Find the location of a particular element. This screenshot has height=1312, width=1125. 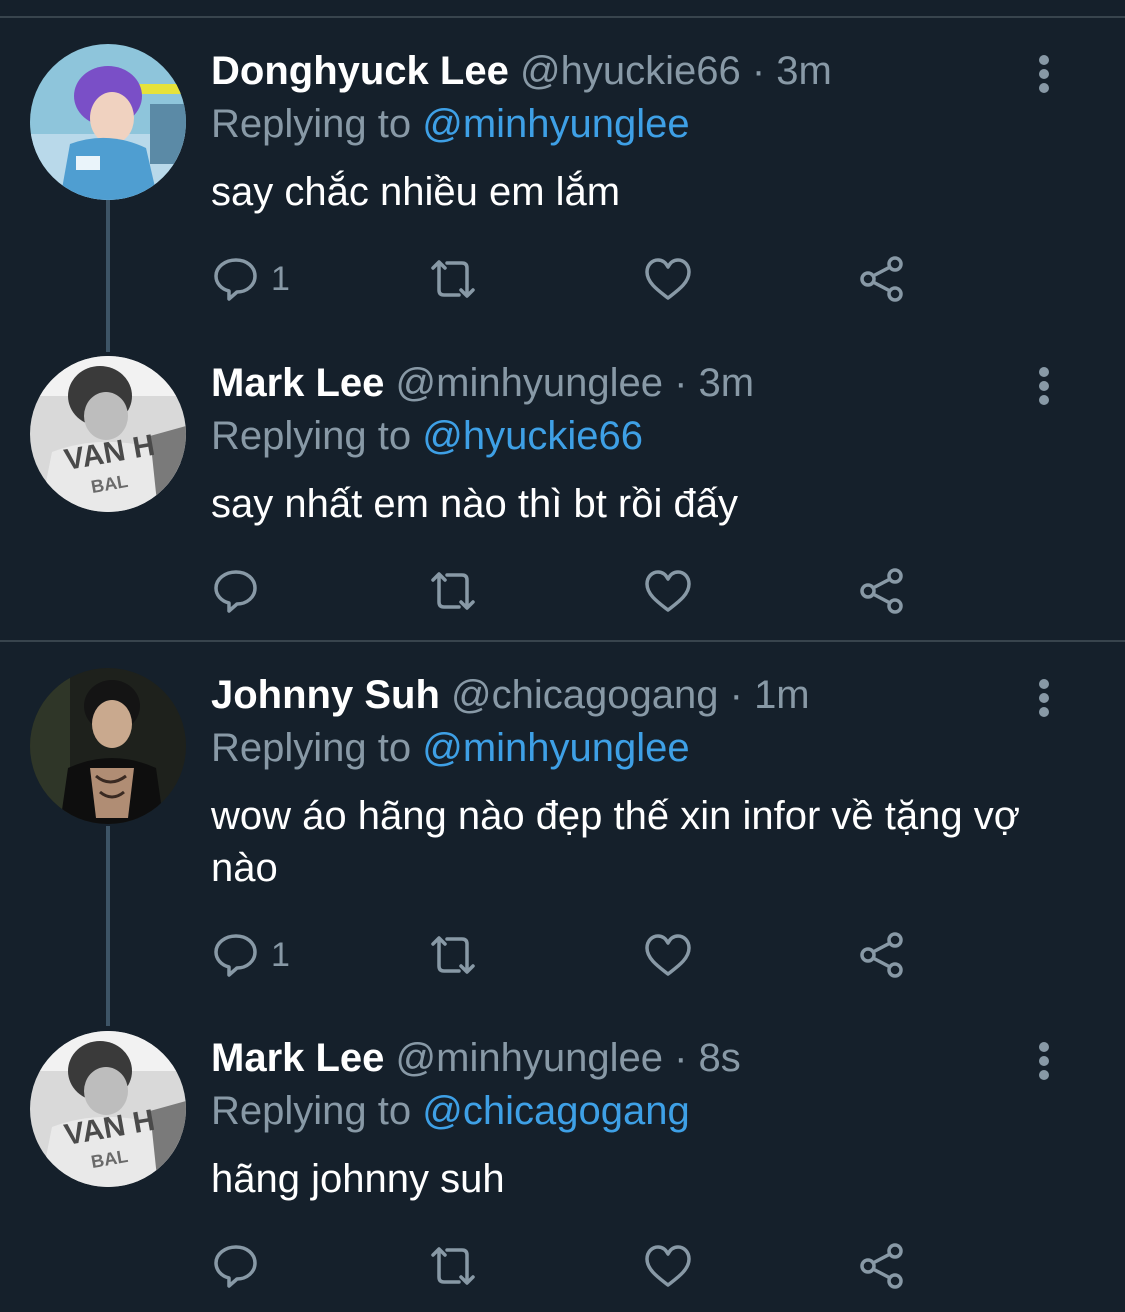

replying-to-line: Replying to @hyuckie66 is located at coordinates (427, 436).